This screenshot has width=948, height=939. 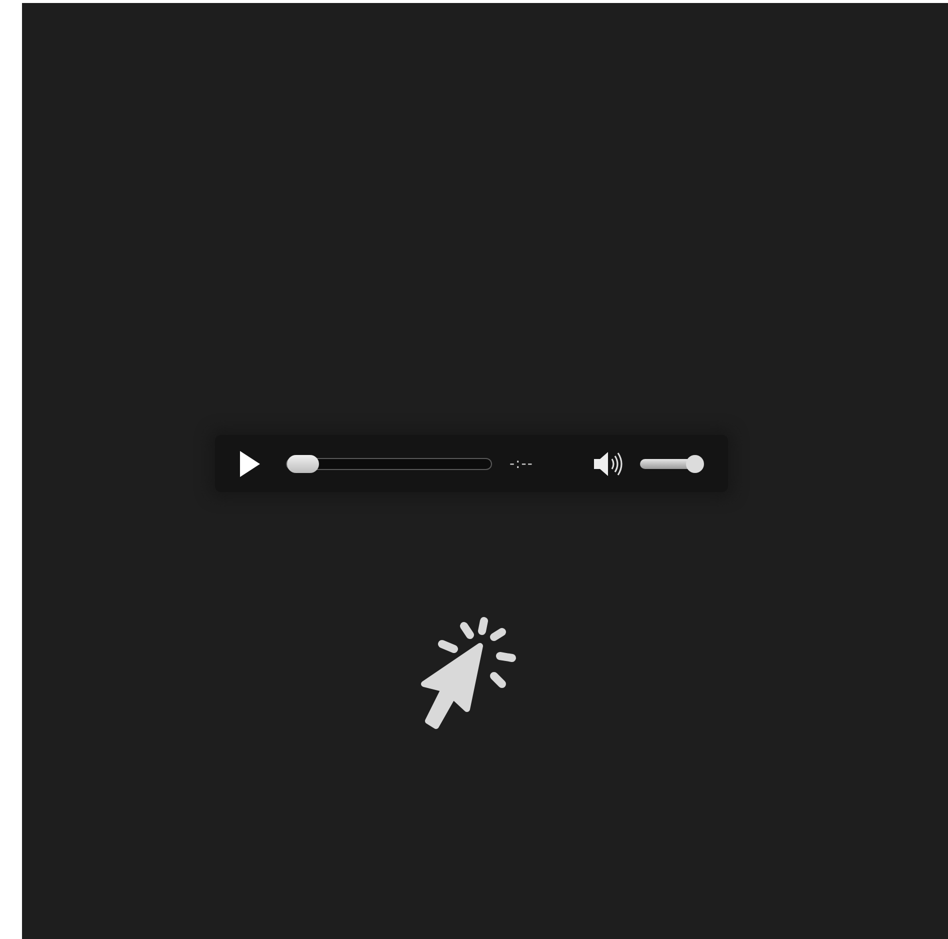 I want to click on play-icon, so click(x=249, y=464).